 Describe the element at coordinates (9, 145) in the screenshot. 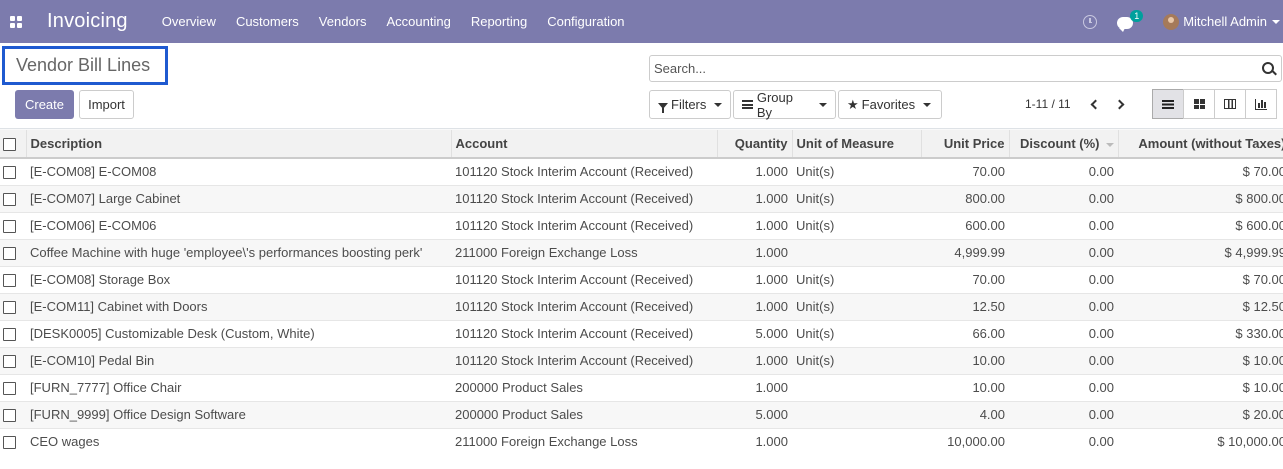

I see `select-all-checkbox` at that location.